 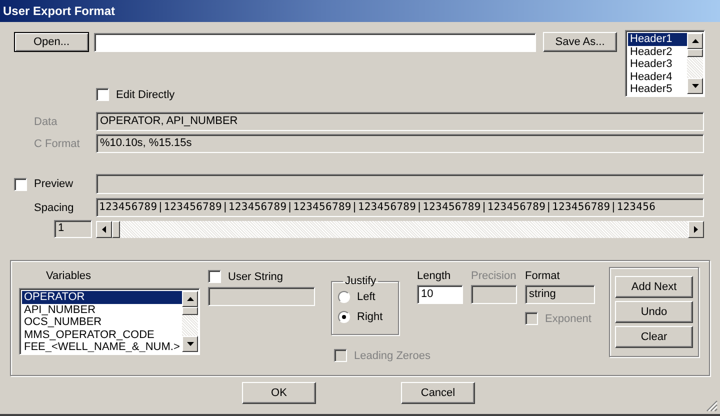 I want to click on exponent-label: Exponent, so click(x=568, y=318).